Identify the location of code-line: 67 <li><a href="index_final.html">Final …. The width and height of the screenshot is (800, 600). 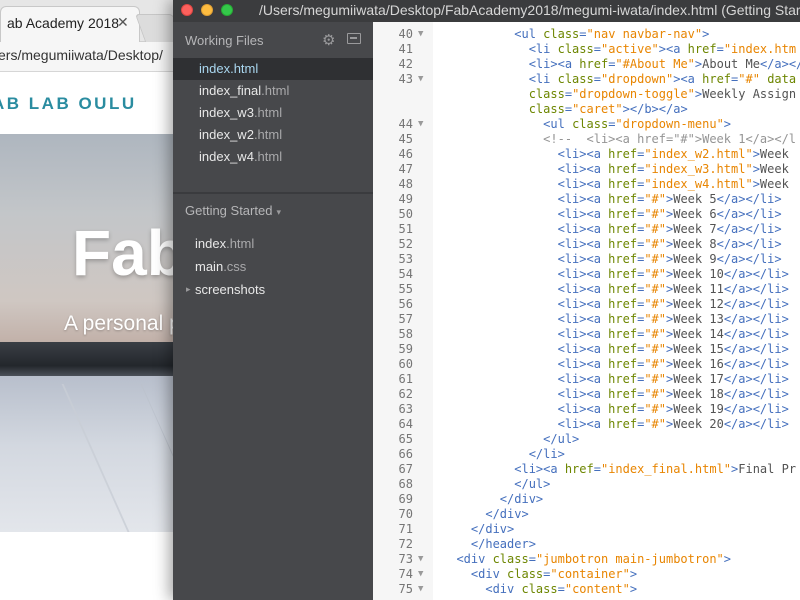
(586, 469).